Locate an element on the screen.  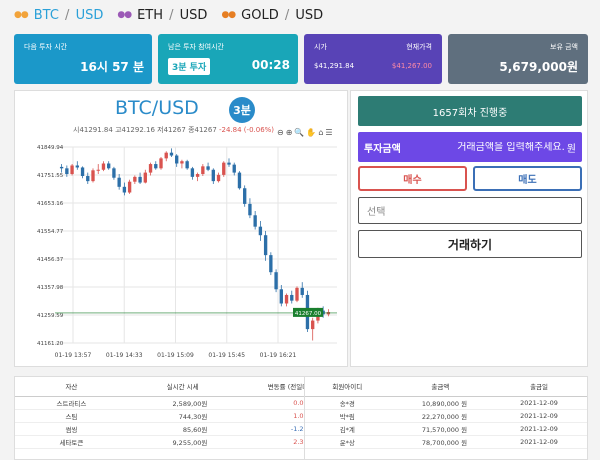
y-tick-label: 41653.16 is located at coordinates (50, 204).